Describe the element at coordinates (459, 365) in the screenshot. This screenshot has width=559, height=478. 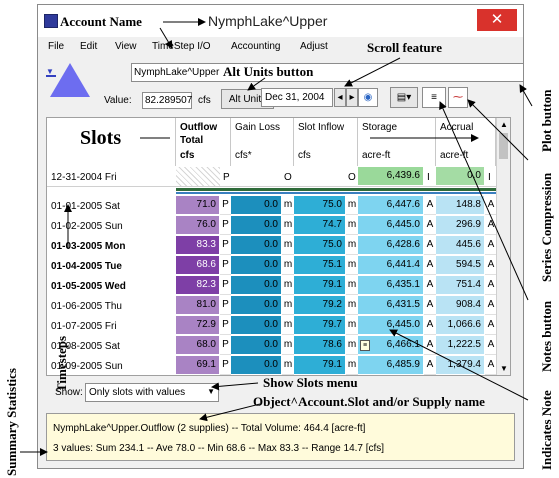
I see `arrow-indicates-note` at that location.